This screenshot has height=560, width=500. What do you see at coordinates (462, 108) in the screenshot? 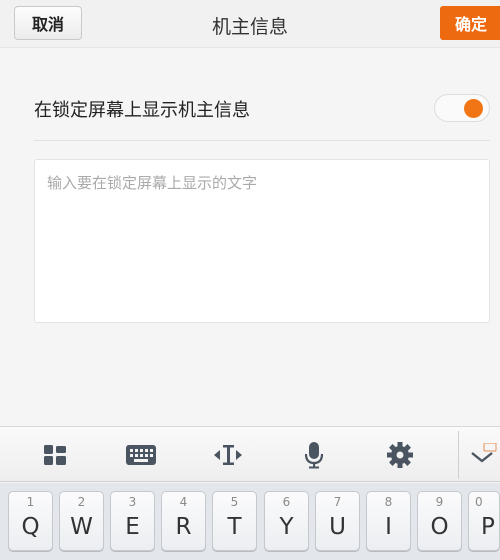
I see `show-owner-info-toggle` at bounding box center [462, 108].